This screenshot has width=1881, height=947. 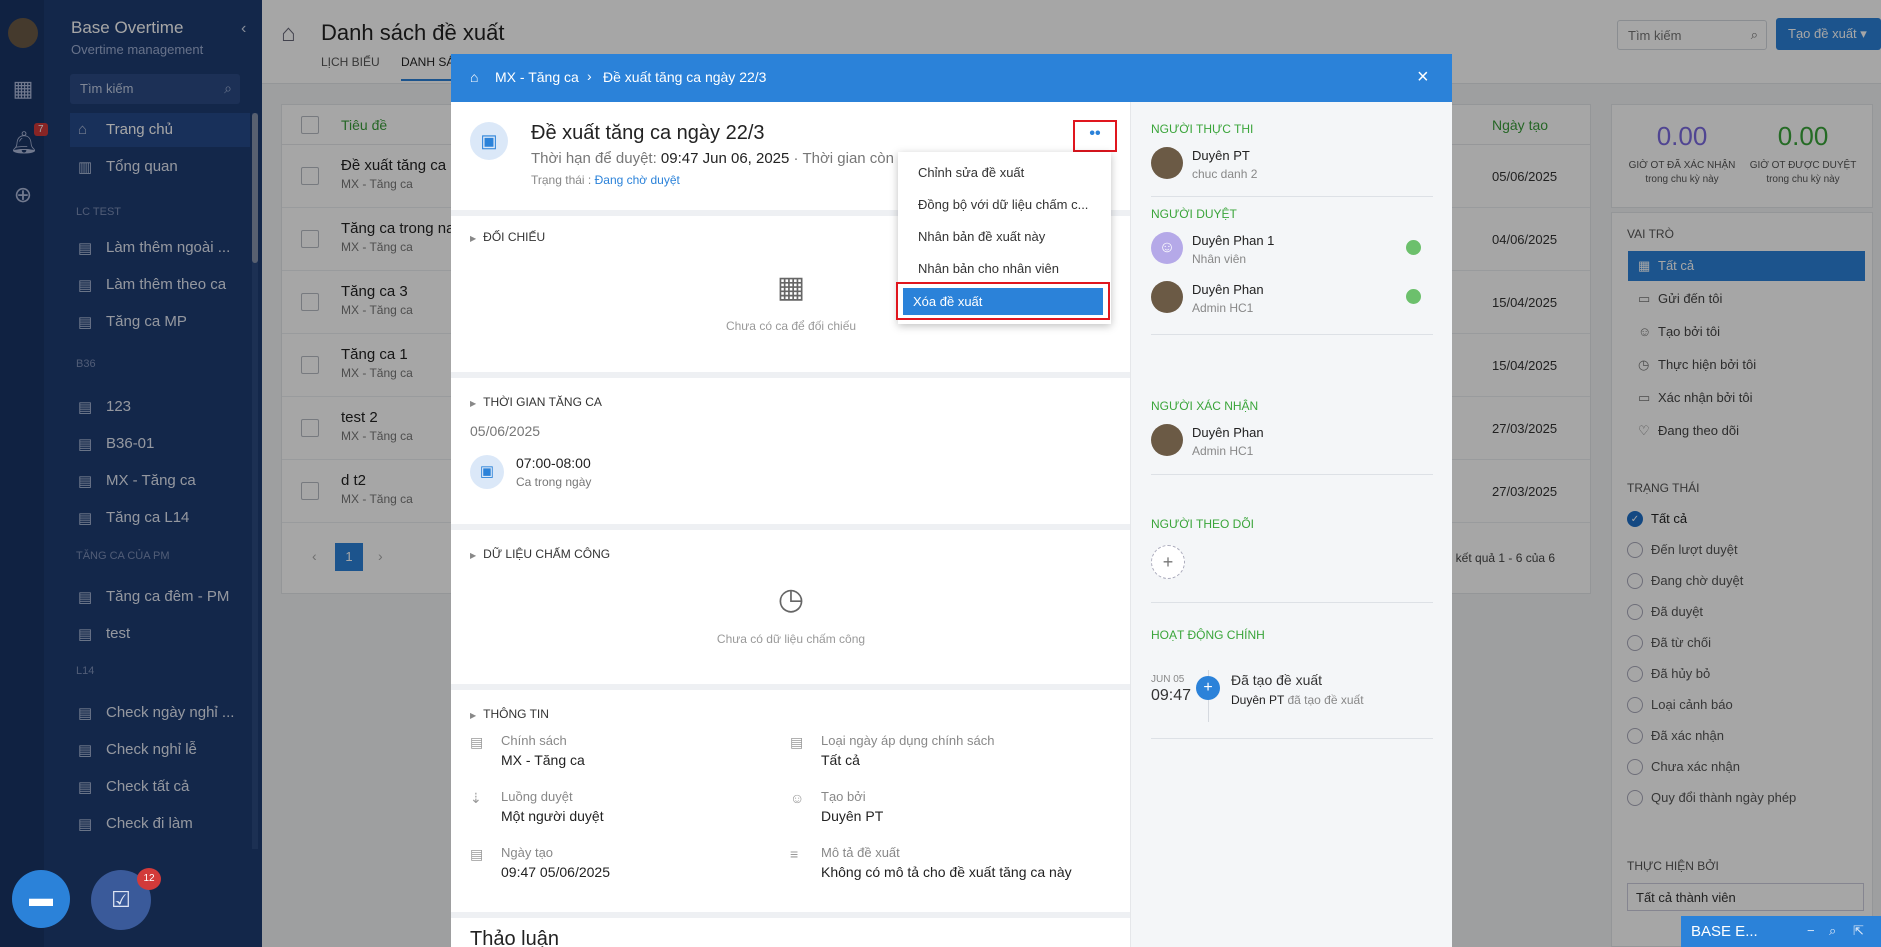 What do you see at coordinates (1781, 931) in the screenshot?
I see `base-chat-bar: BASE E... − ⌕ ⇱` at bounding box center [1781, 931].